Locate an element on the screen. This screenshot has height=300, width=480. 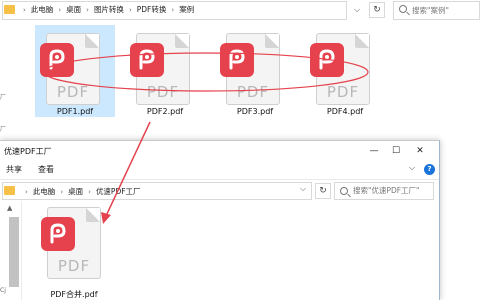
file-item: PDF PDF合并.pdf is located at coordinates (74, 250).